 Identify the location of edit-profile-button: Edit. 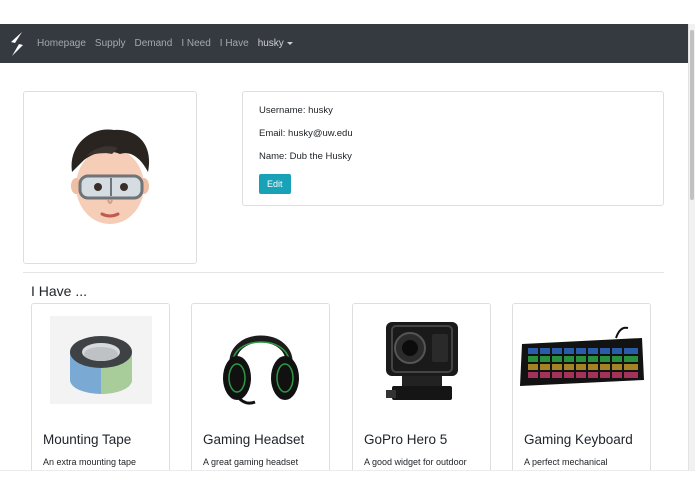
(275, 184).